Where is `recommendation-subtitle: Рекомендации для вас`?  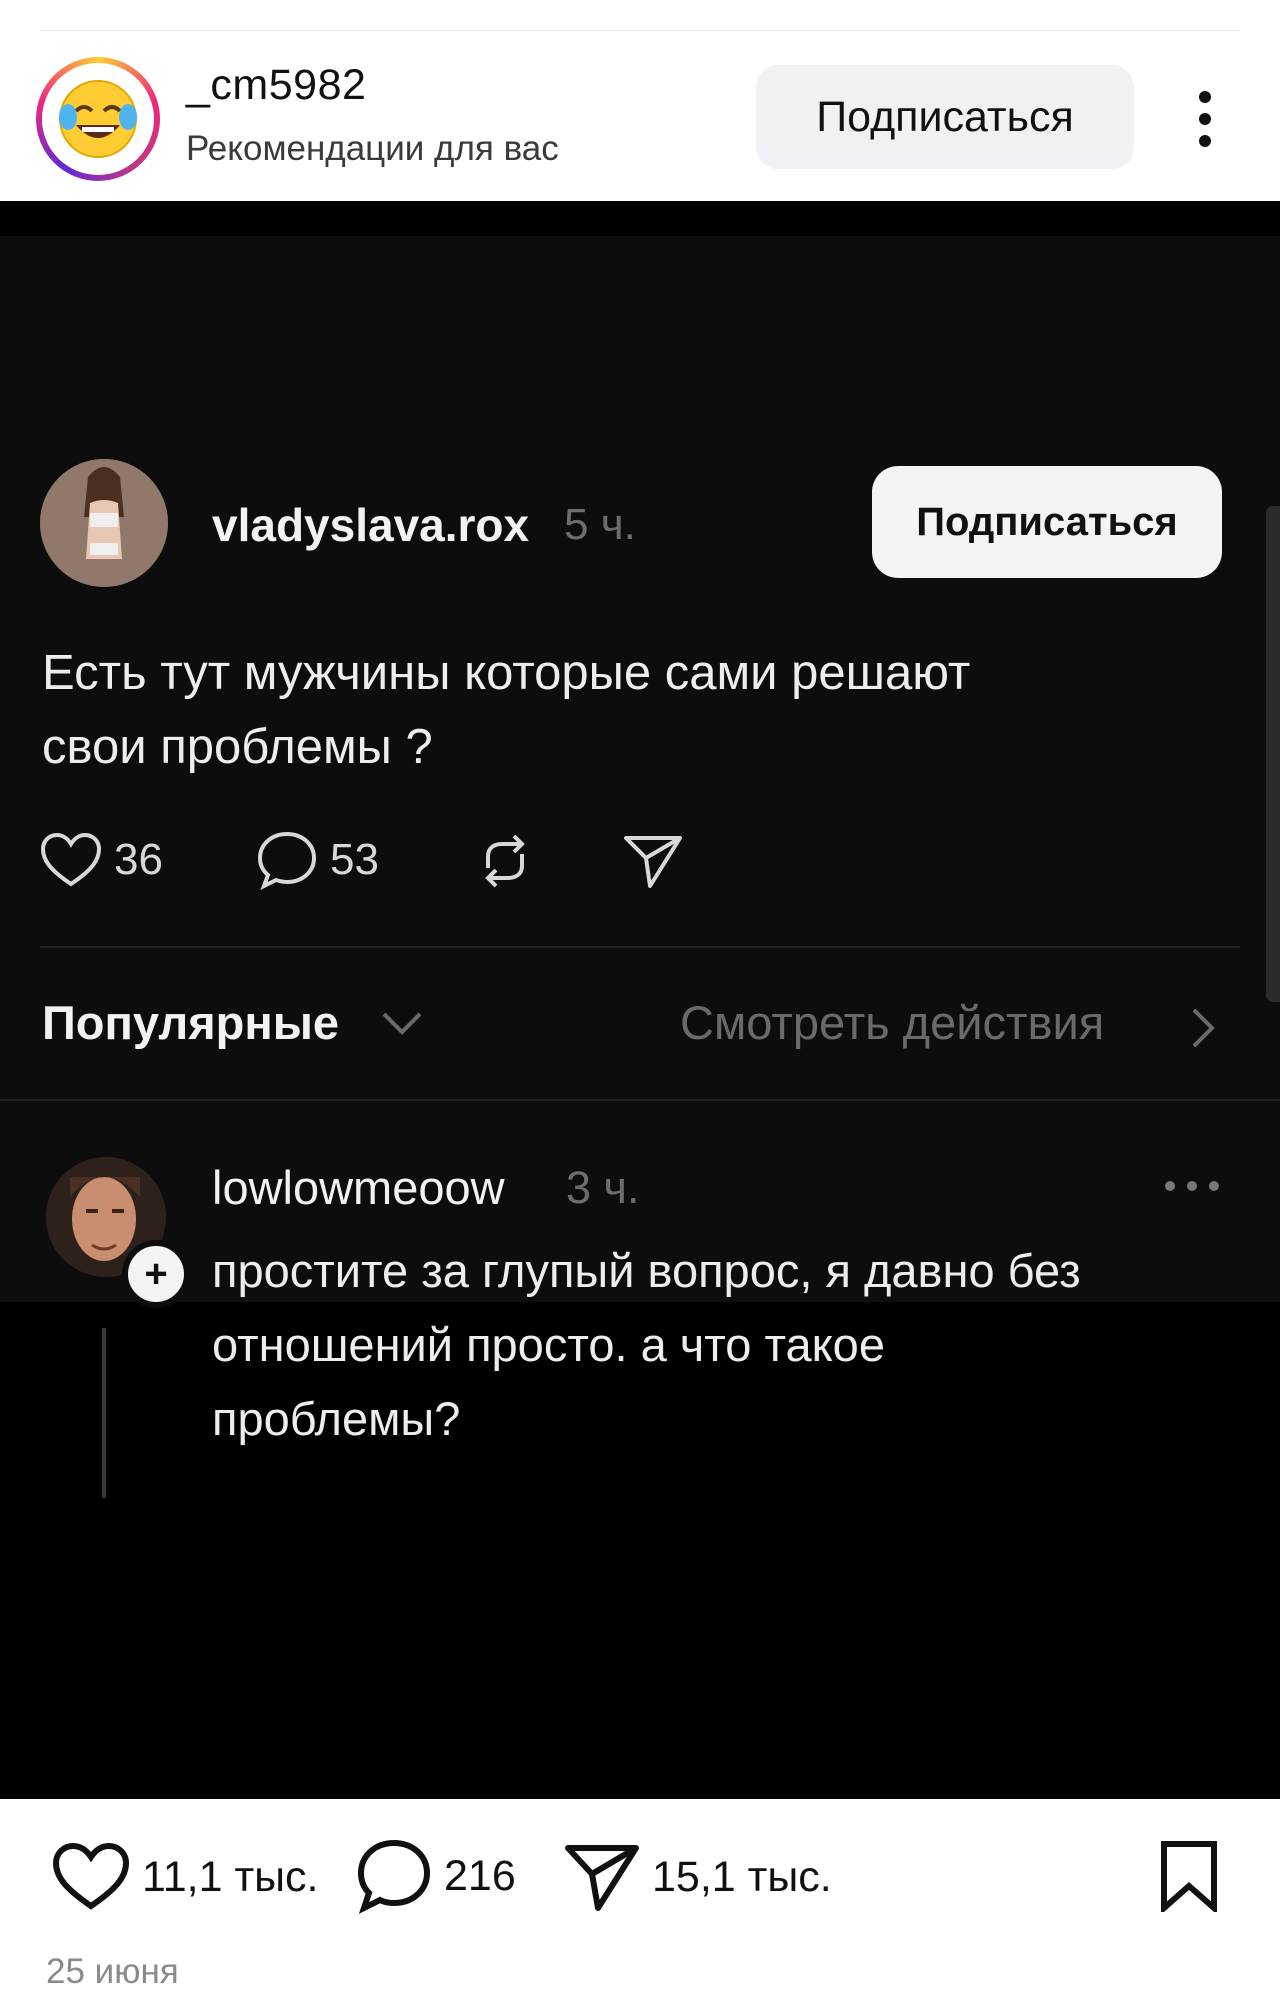
recommendation-subtitle: Рекомендации для вас is located at coordinates (372, 148).